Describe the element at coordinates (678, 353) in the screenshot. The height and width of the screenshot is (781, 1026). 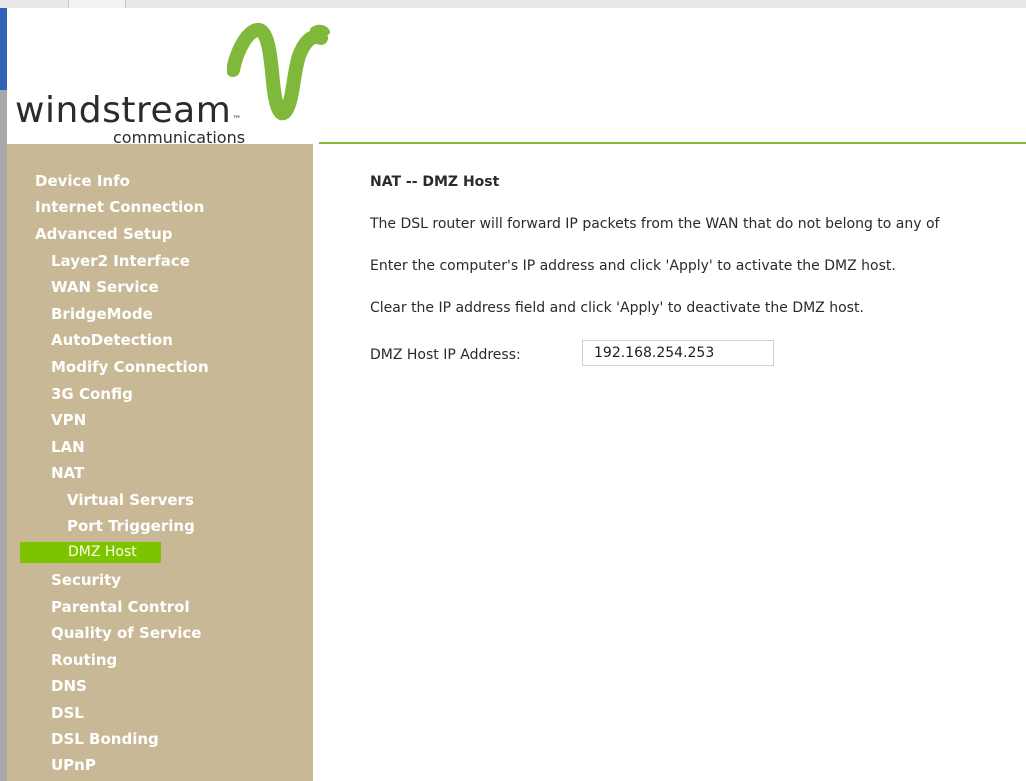
I see `dmz-host-ip-input` at that location.